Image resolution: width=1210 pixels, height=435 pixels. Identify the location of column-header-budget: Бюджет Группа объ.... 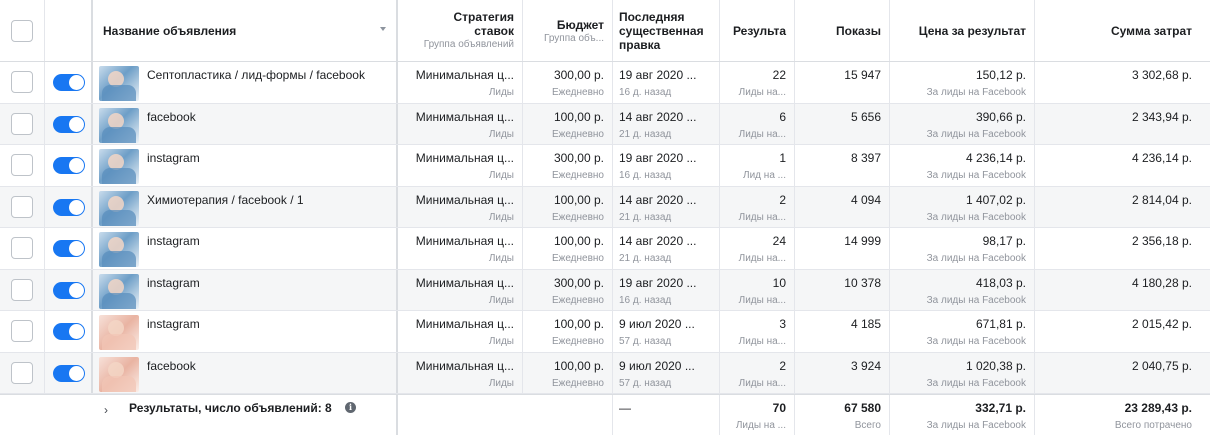
(568, 30).